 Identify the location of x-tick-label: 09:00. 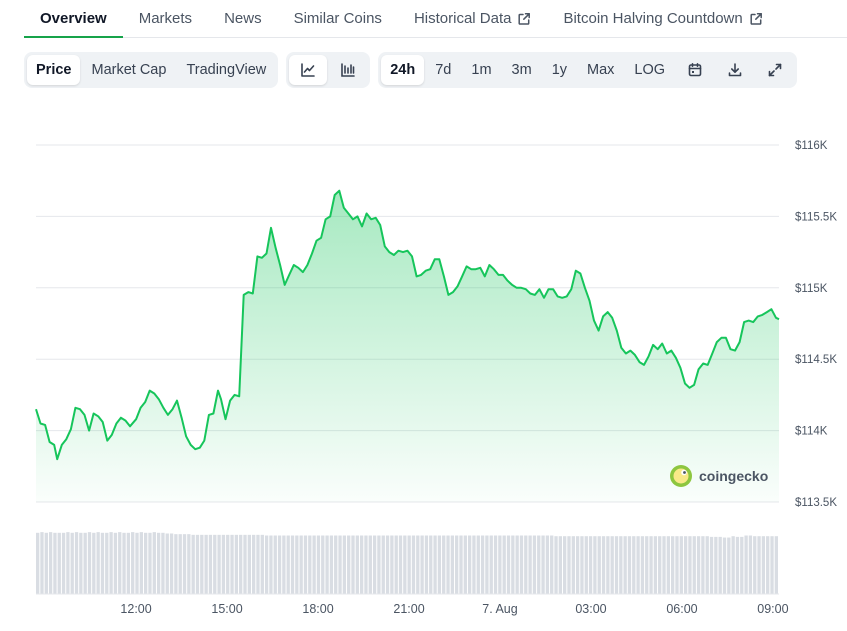
(772, 609).